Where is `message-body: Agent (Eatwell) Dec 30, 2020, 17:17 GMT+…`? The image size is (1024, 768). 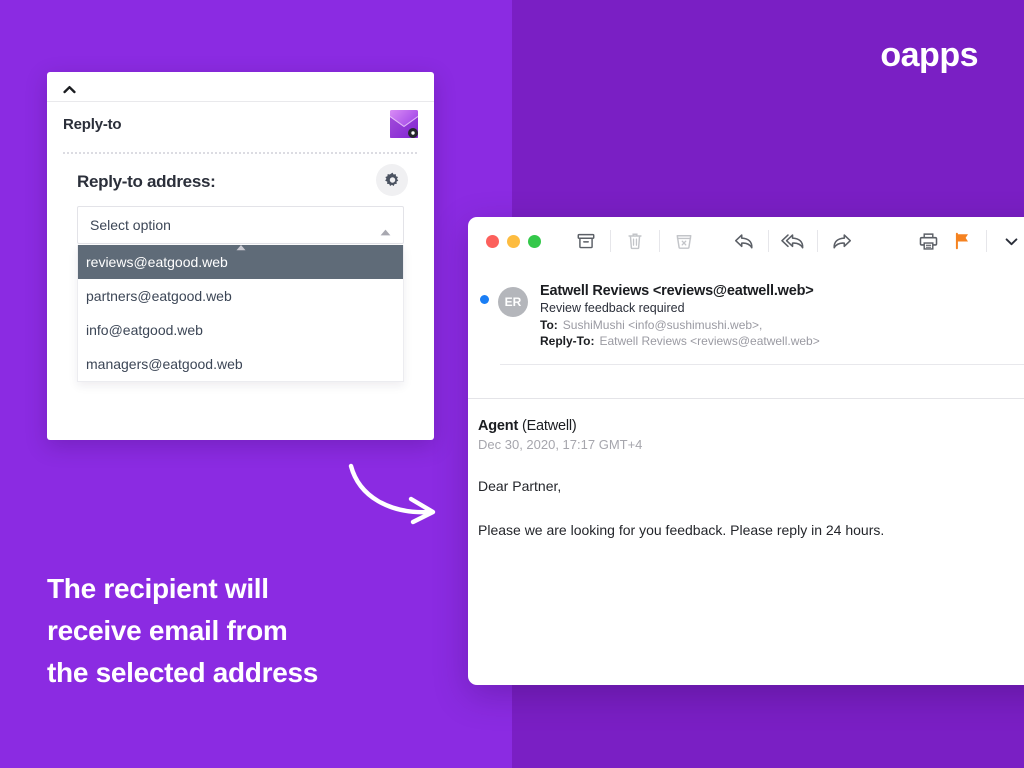
message-body: Agent (Eatwell) Dec 30, 2020, 17:17 GMT+… is located at coordinates (746, 468).